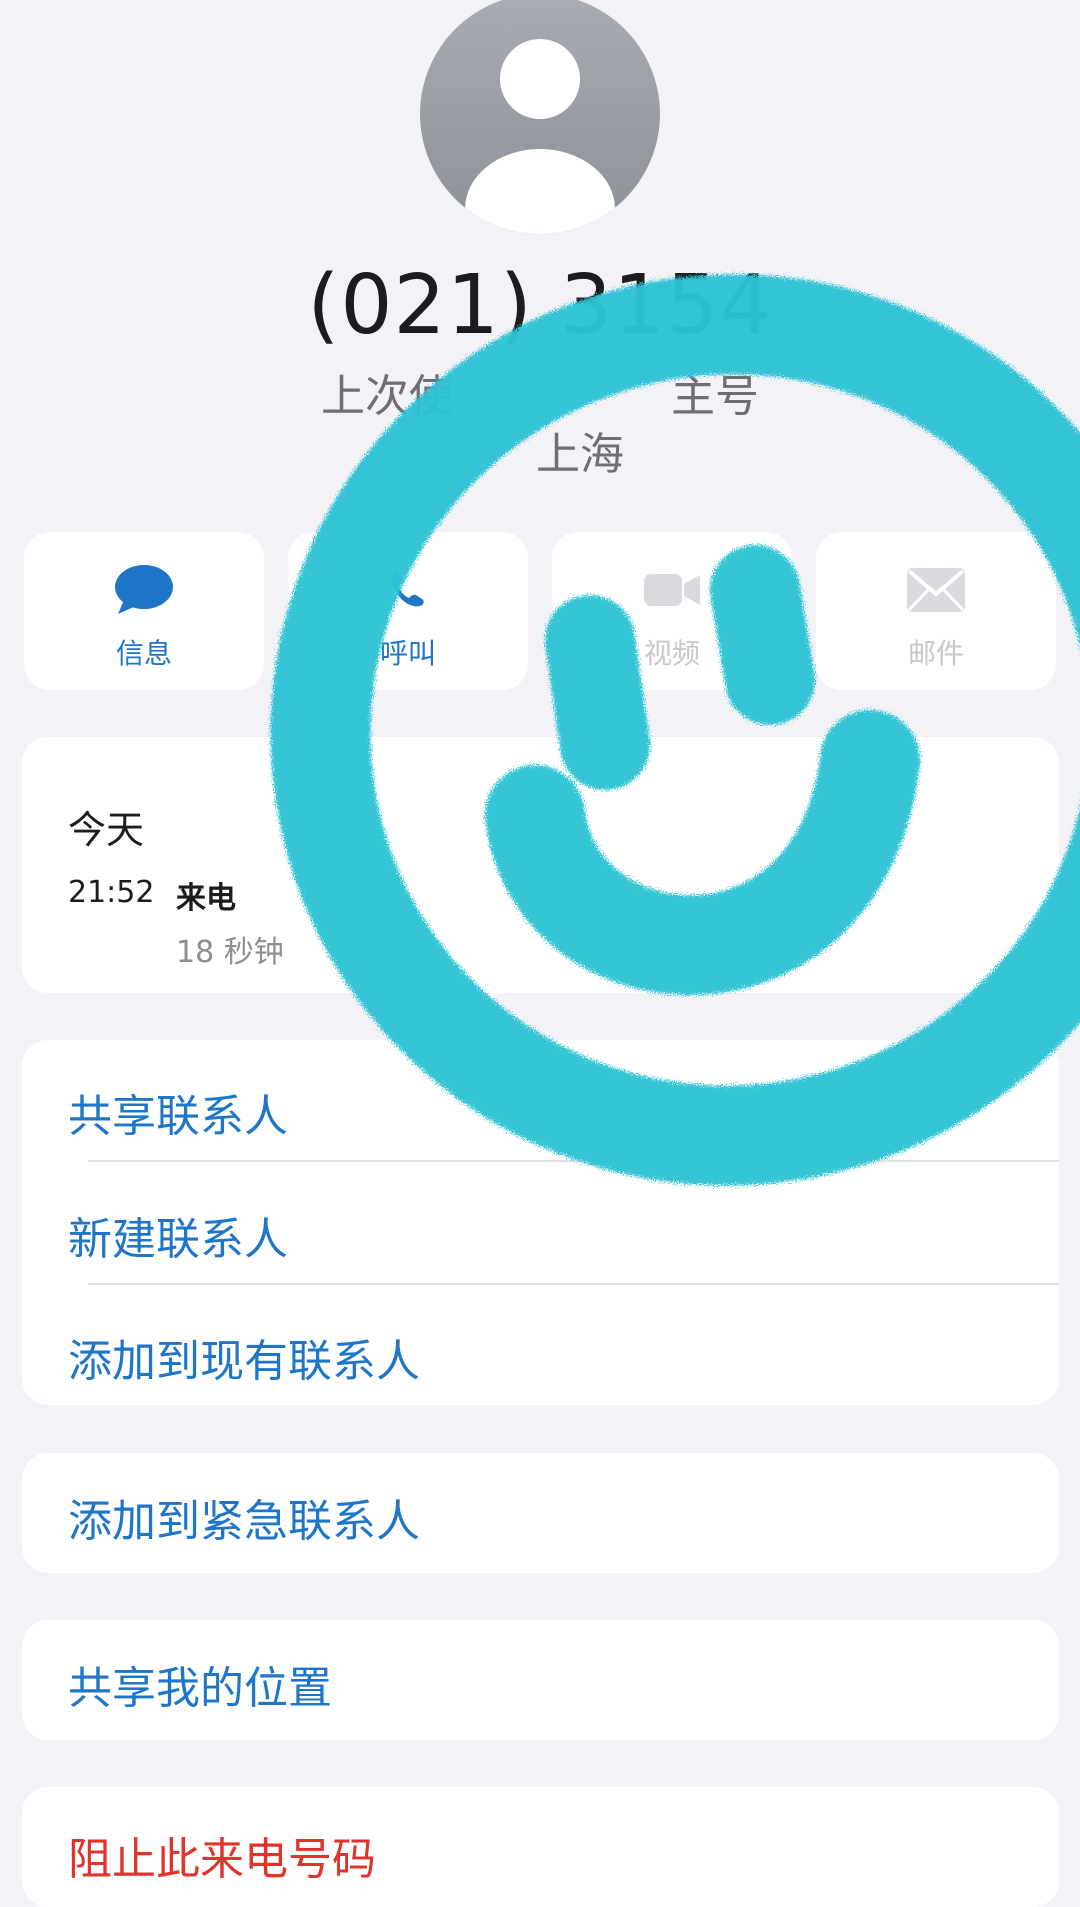 The height and width of the screenshot is (1907, 1080). Describe the element at coordinates (580, 454) in the screenshot. I see `location-label: 上海` at that location.